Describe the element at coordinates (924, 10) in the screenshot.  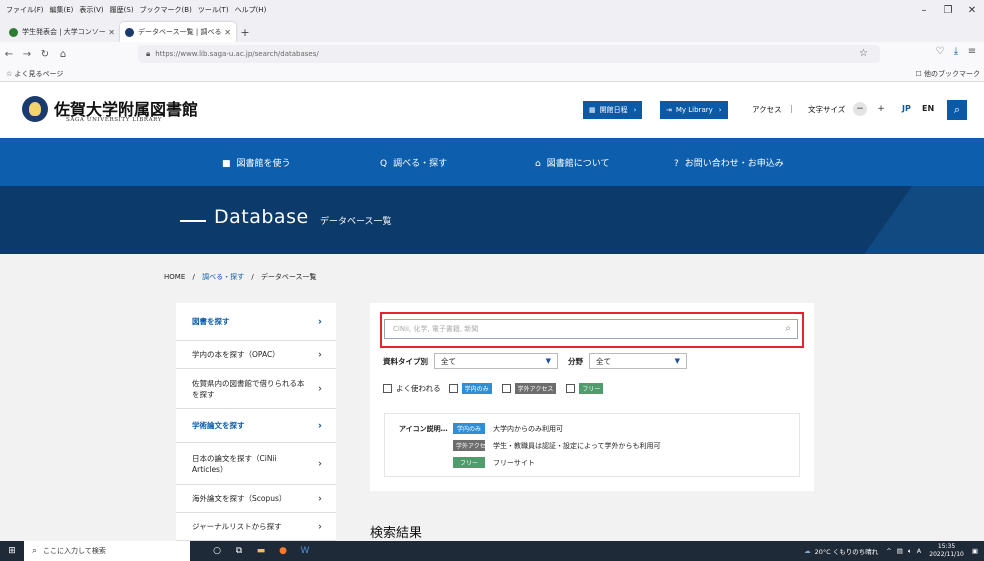
I see `minimize-button: –` at that location.